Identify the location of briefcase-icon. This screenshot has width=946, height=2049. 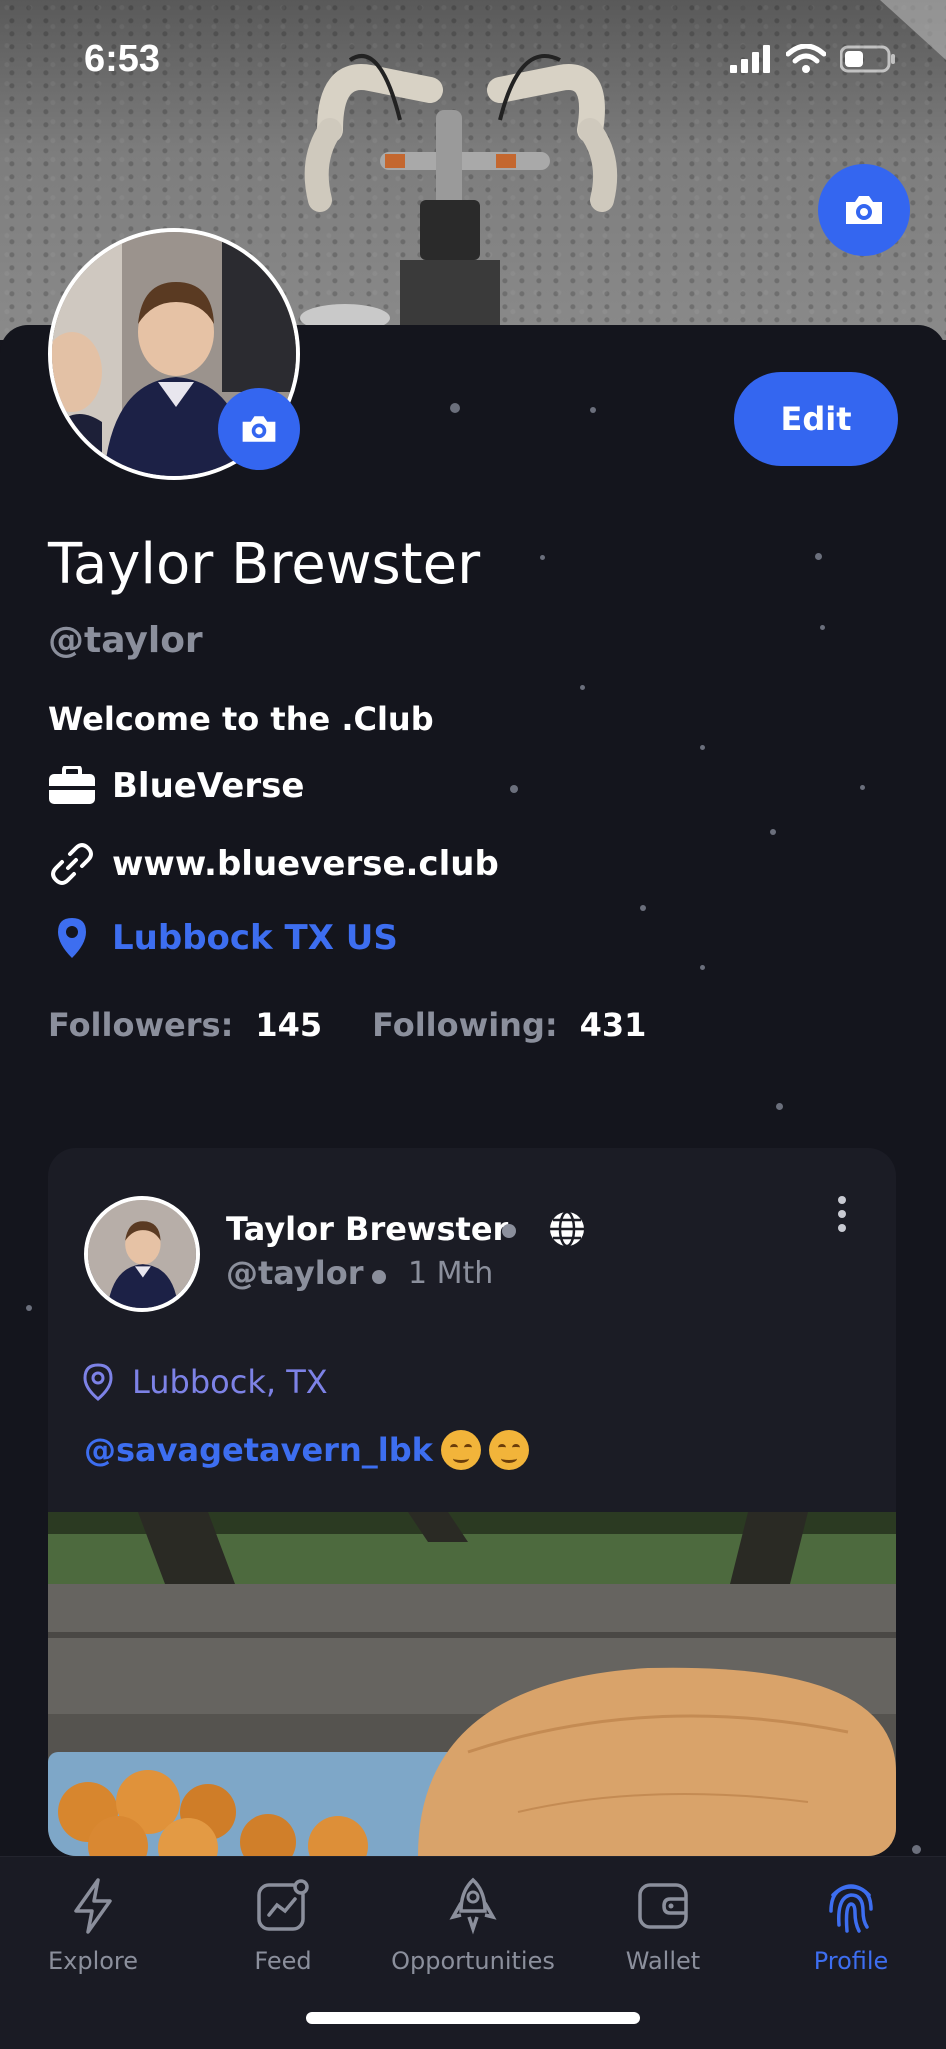
(72, 785).